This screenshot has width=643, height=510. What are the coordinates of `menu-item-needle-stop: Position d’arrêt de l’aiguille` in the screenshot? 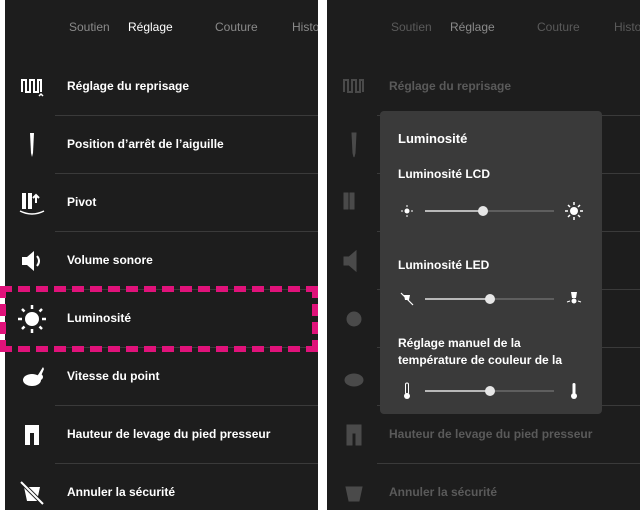 It's located at (161, 145).